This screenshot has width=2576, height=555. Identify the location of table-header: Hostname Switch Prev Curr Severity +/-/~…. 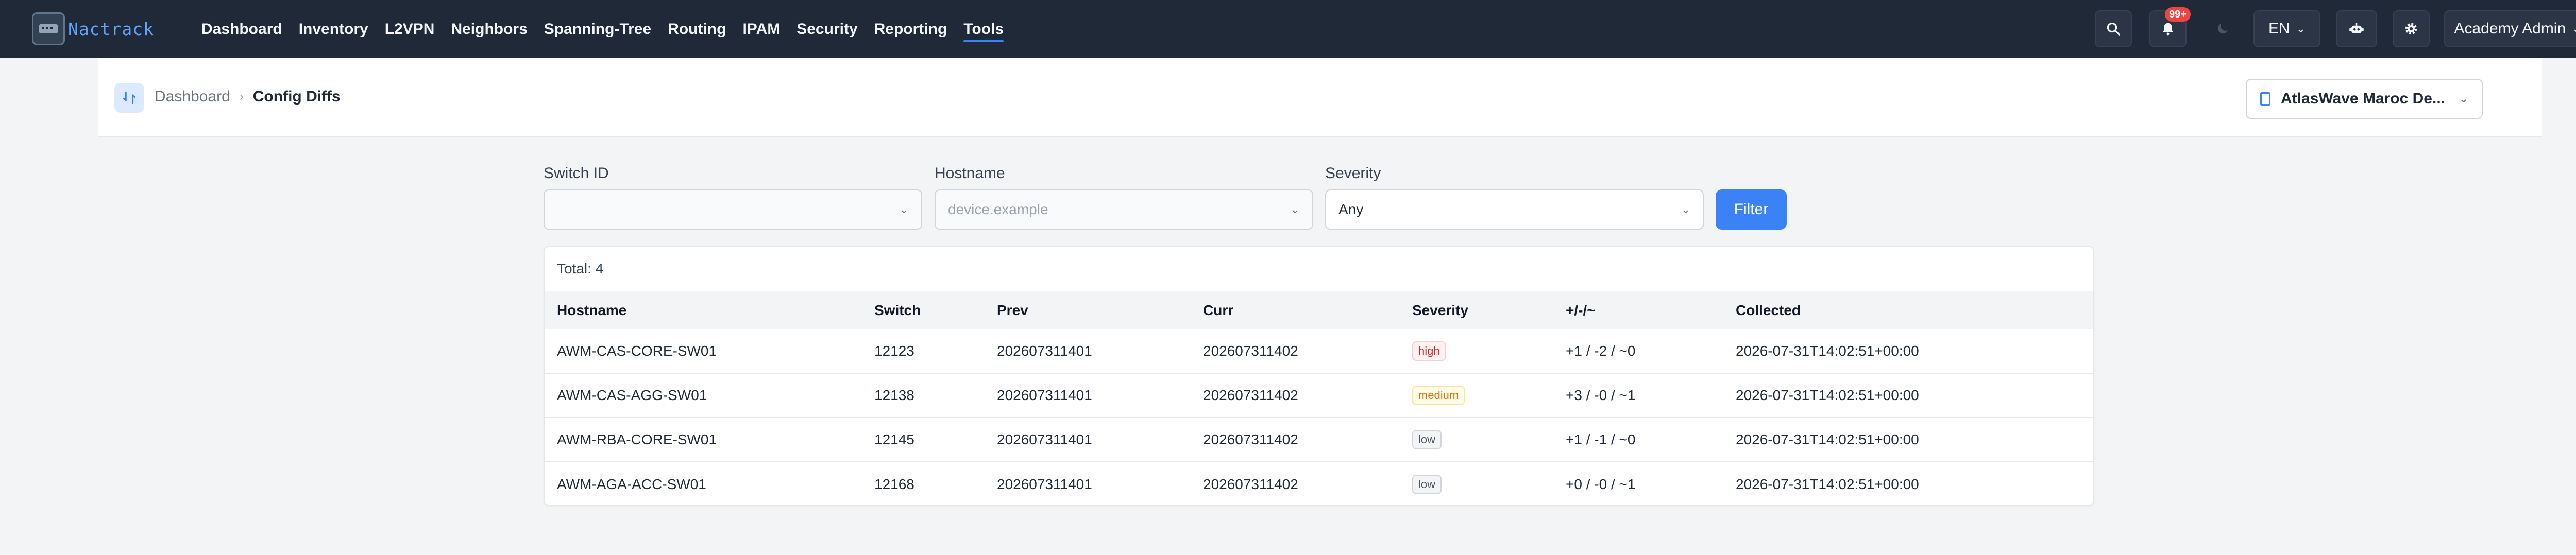
(1319, 310).